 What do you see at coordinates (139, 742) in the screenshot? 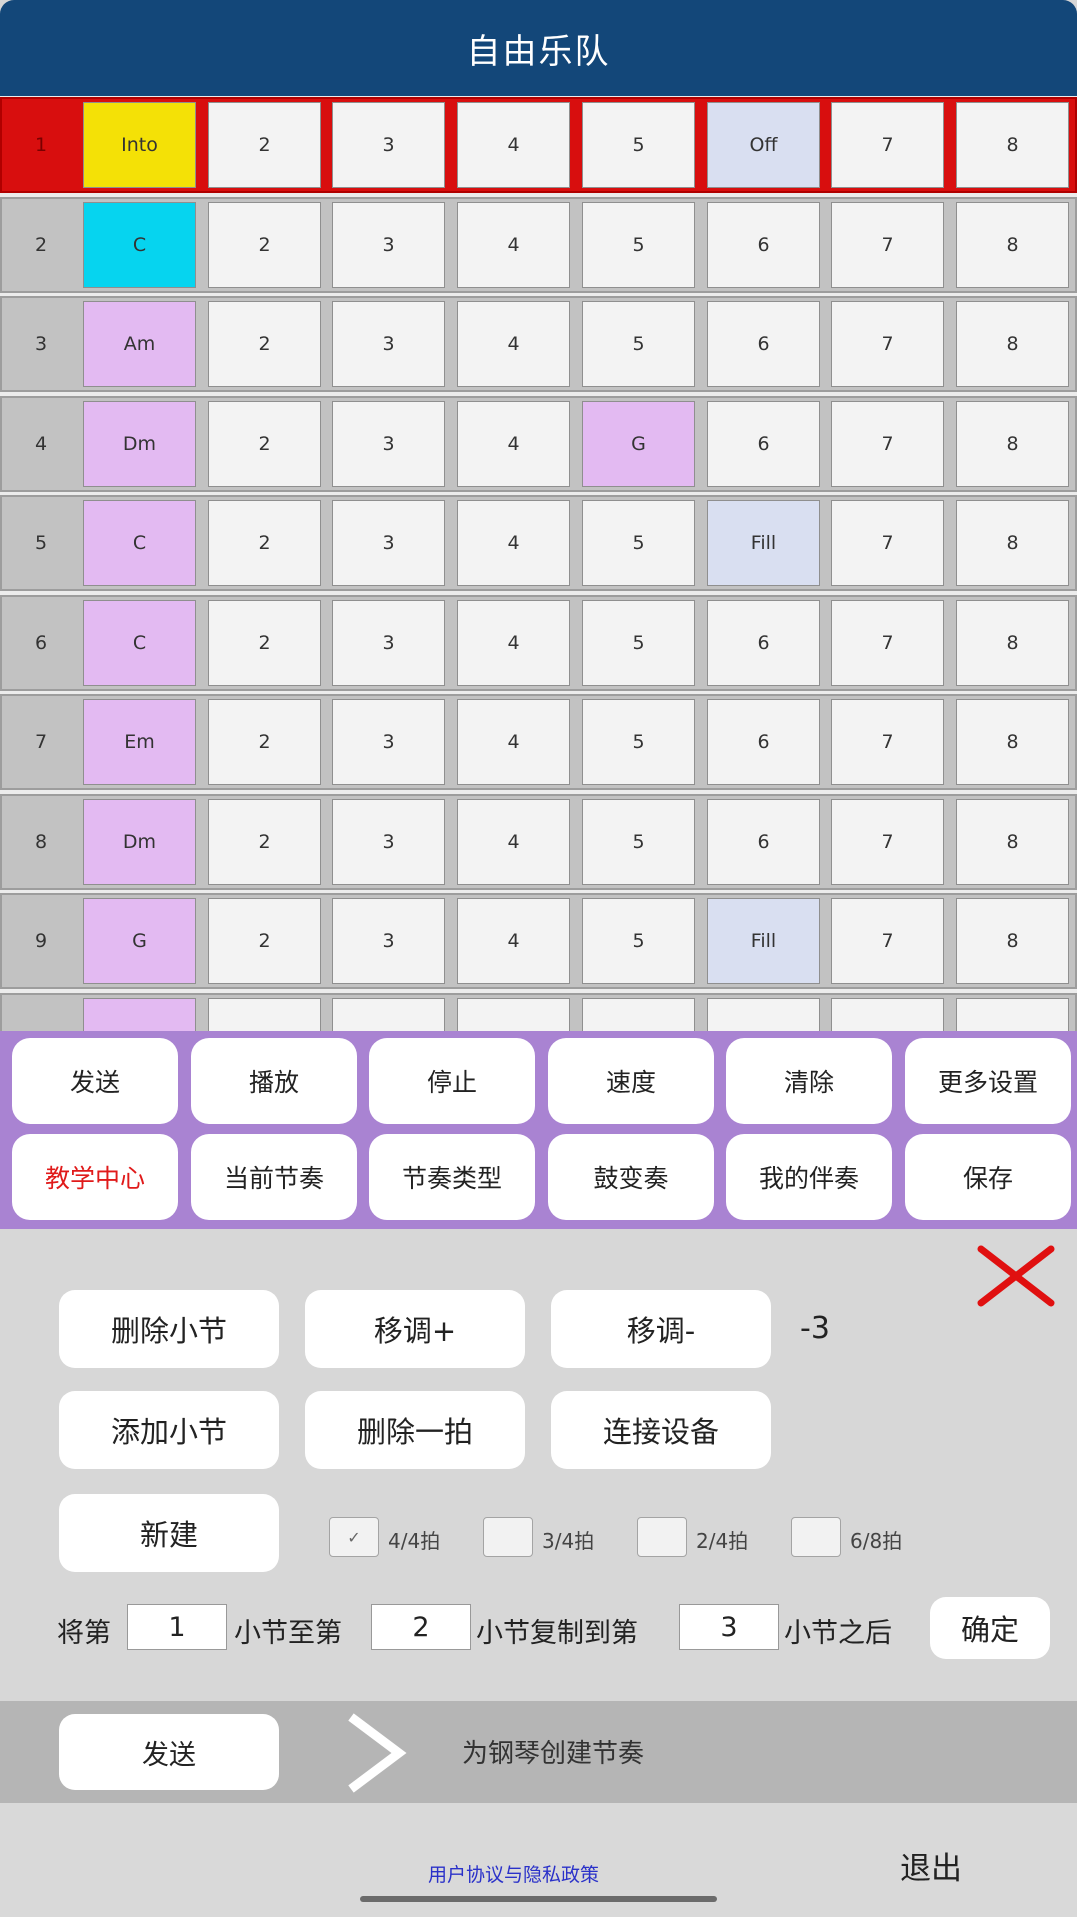
I see `beat-cell: Em` at bounding box center [139, 742].